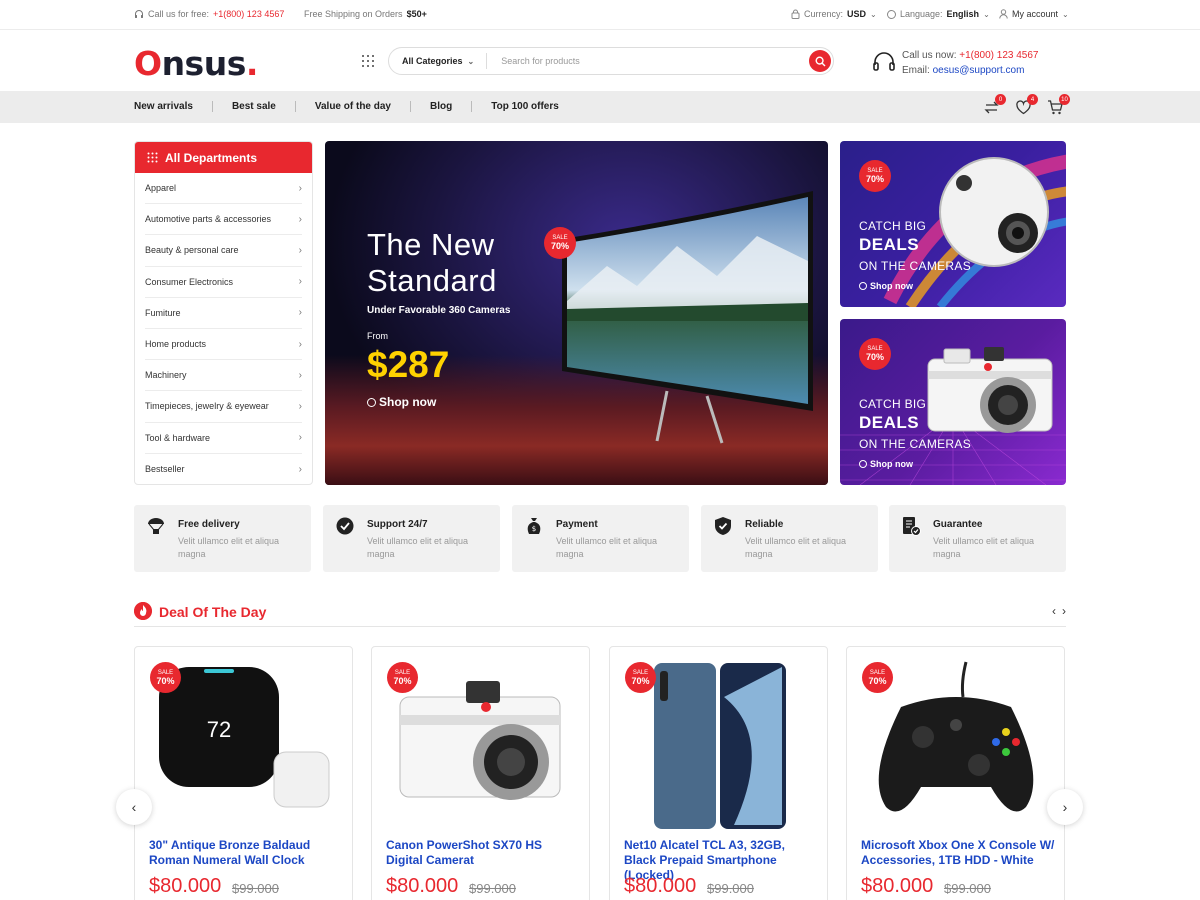  What do you see at coordinates (223, 220) in the screenshot?
I see `department-item-automotive: Automotive parts & accessories ›` at bounding box center [223, 220].